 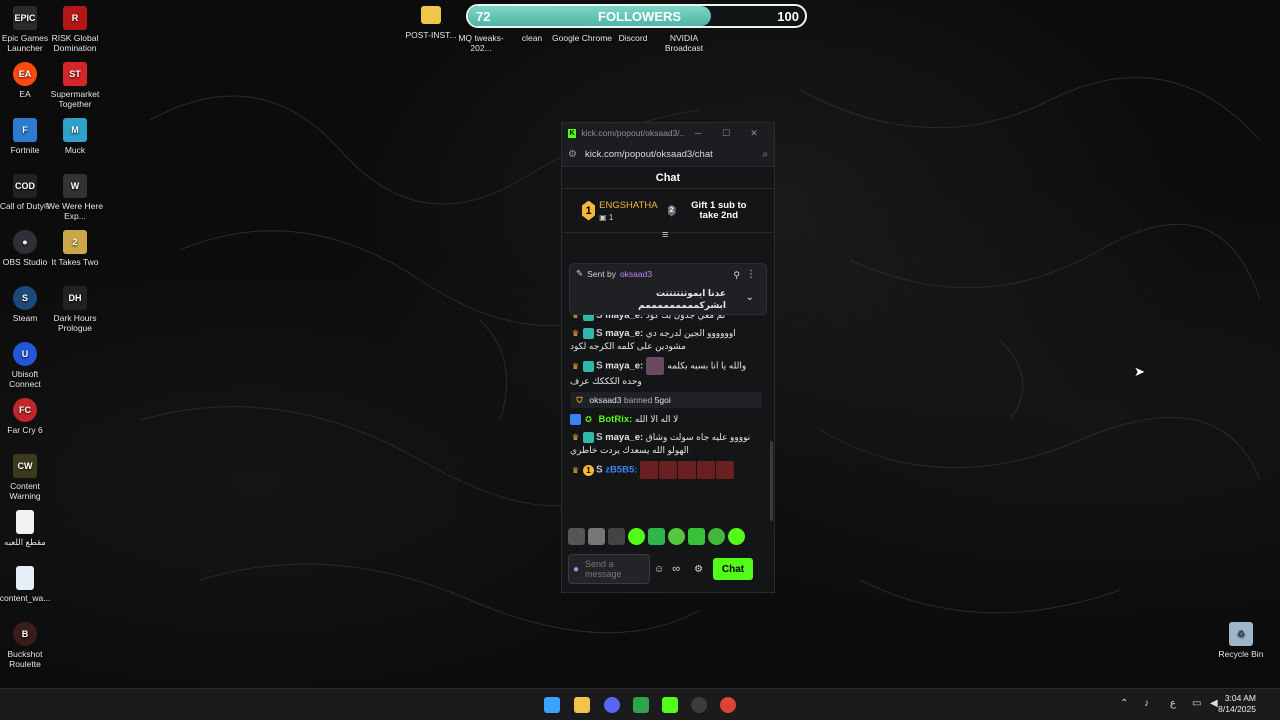 What do you see at coordinates (726, 133) in the screenshot?
I see `maximize-button: ☐` at bounding box center [726, 133].